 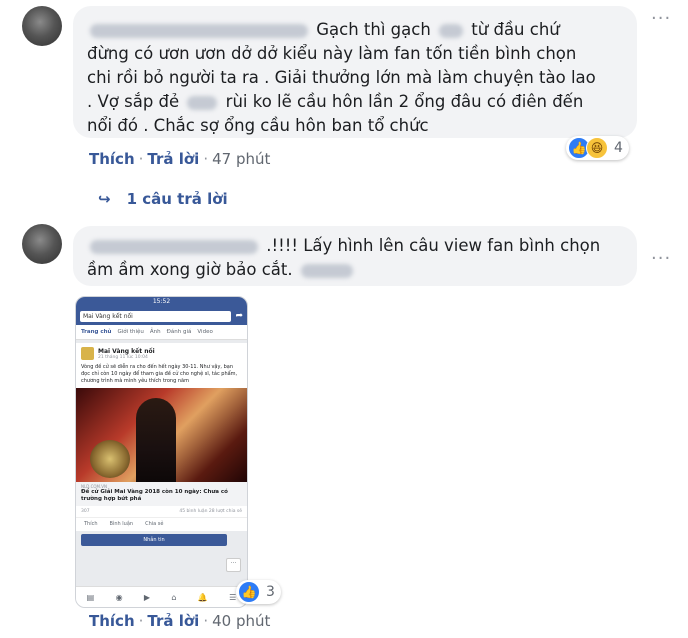 I want to click on search-input: Mai Vàng kết nối, so click(x=156, y=316).